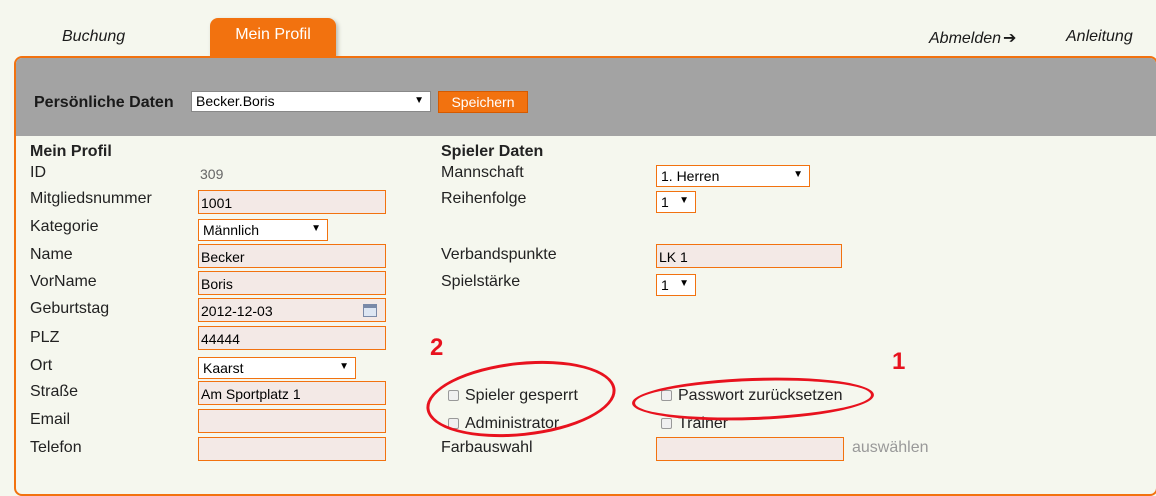 Image resolution: width=1156 pixels, height=496 pixels. I want to click on strength-label: Spielstärke, so click(481, 281).